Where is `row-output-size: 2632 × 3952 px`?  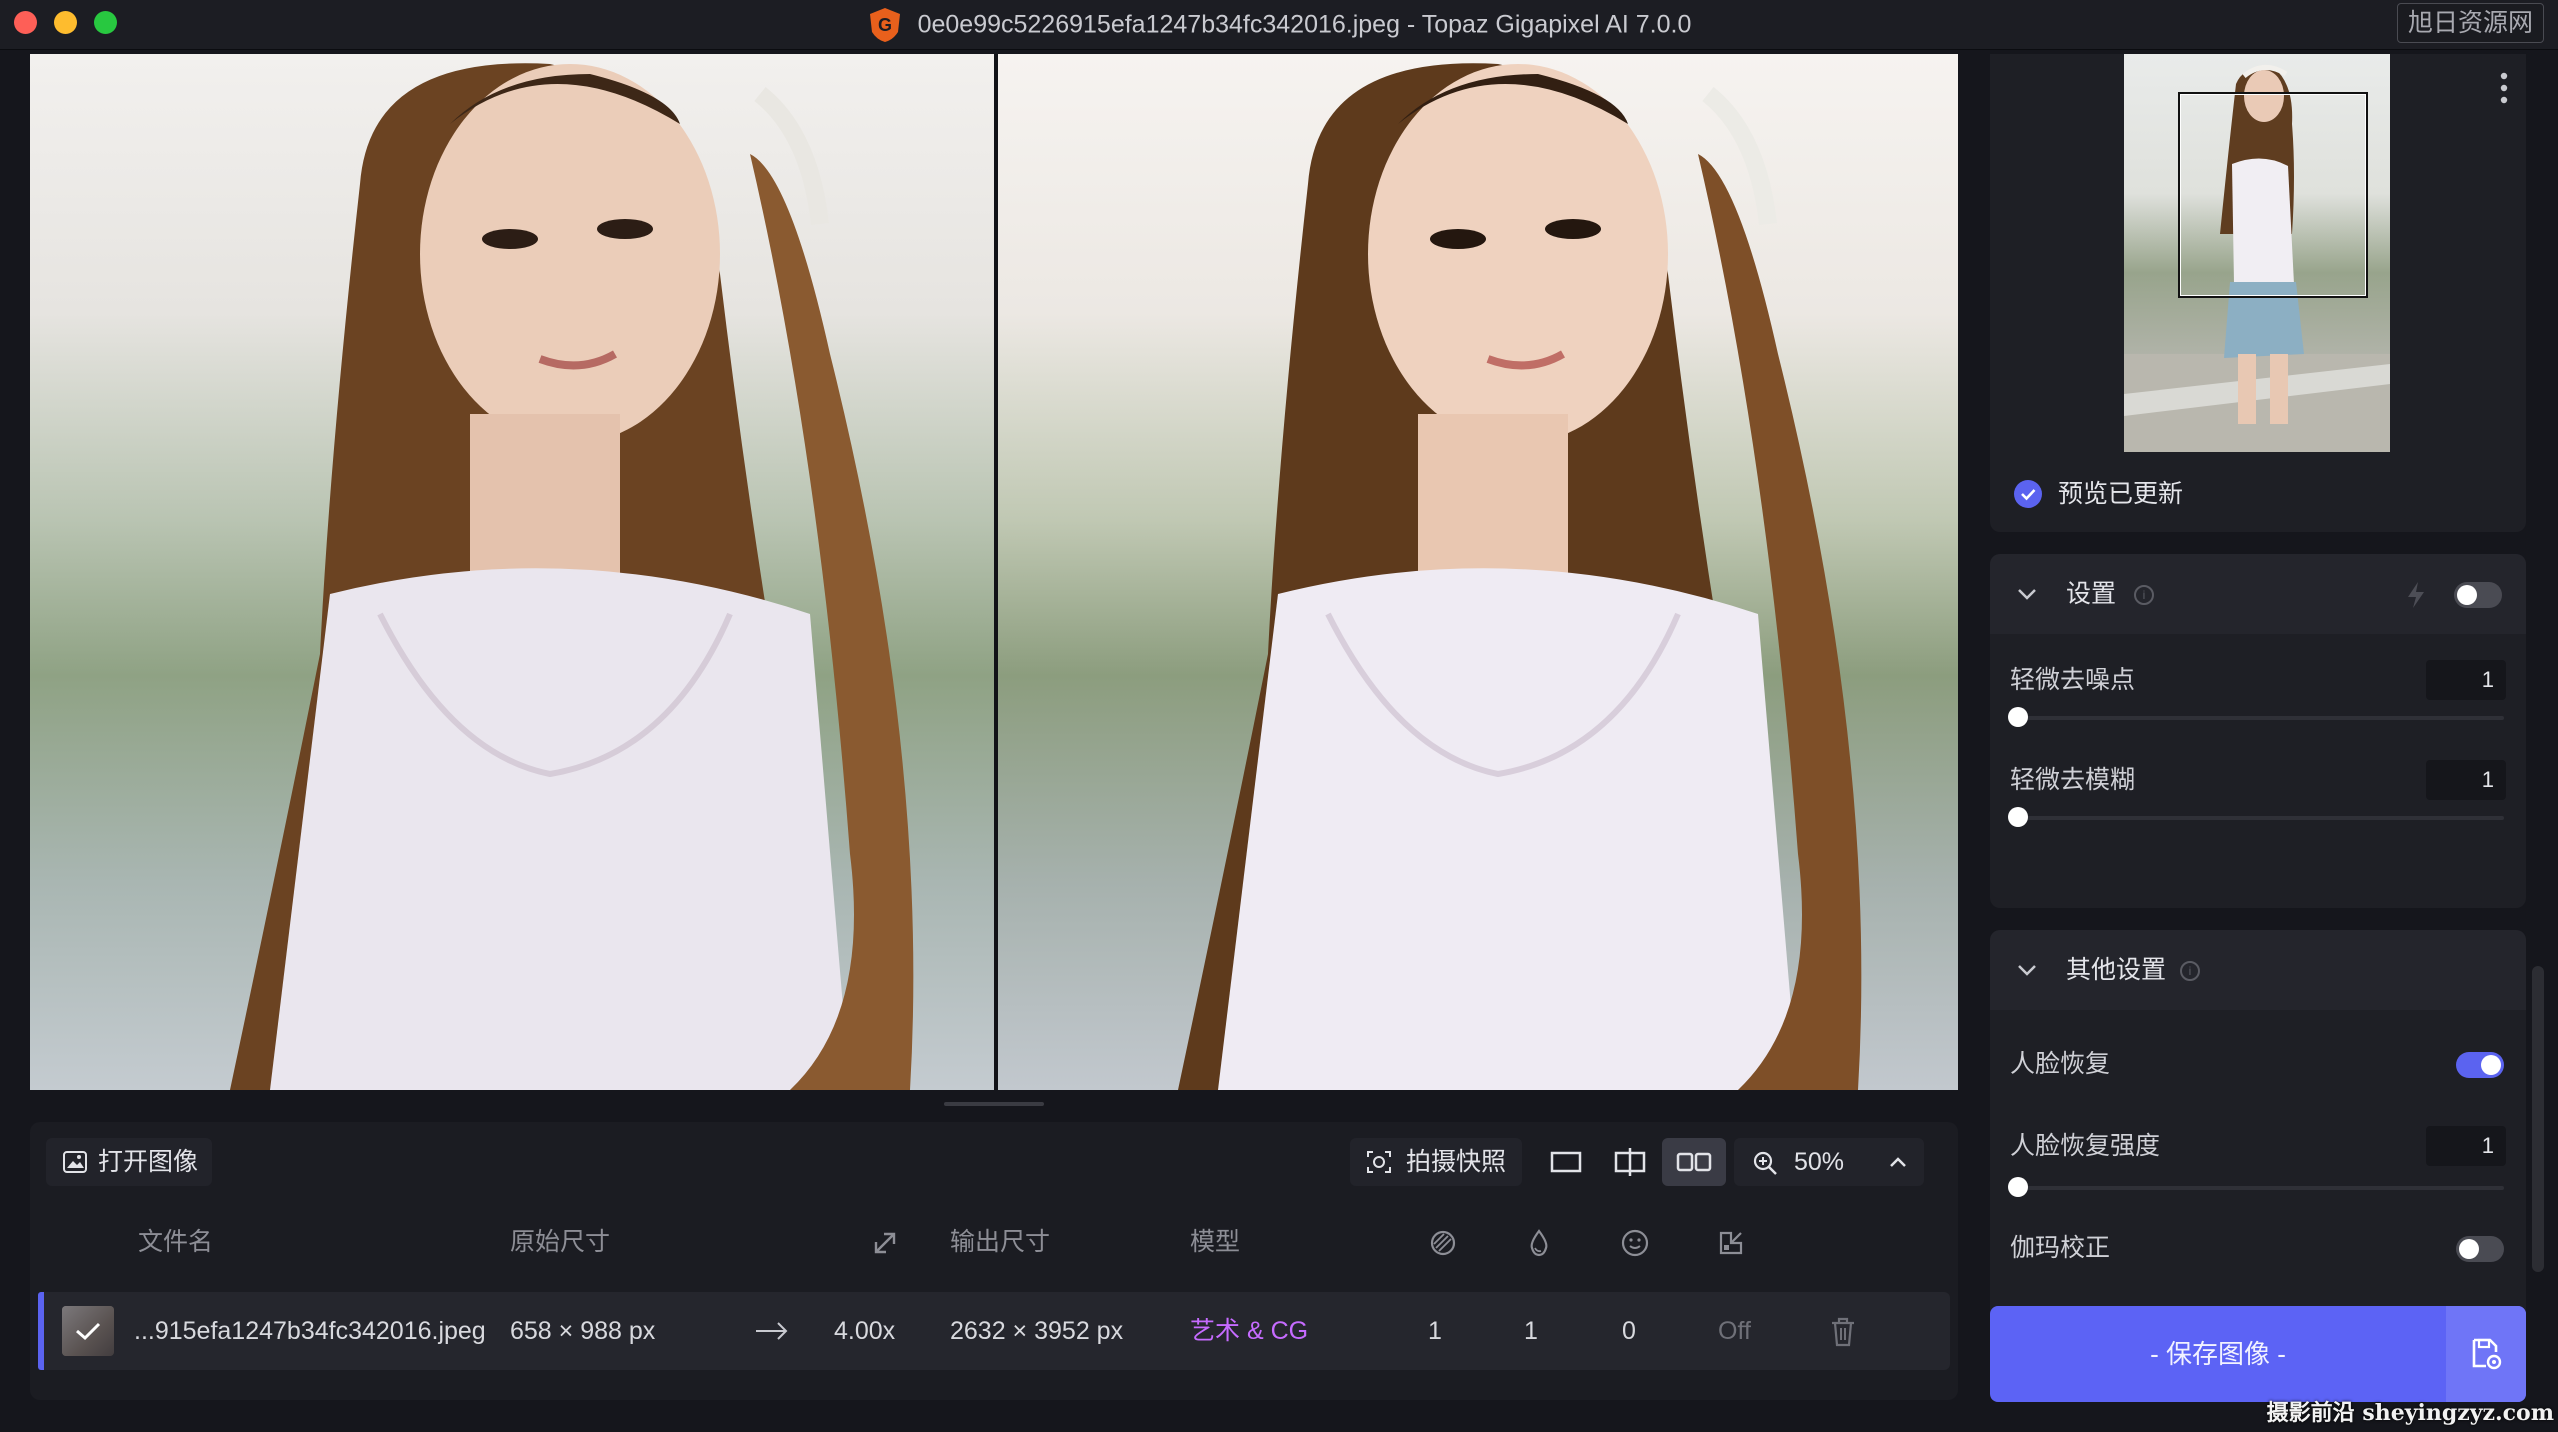
row-output-size: 2632 × 3952 px is located at coordinates (1037, 1331).